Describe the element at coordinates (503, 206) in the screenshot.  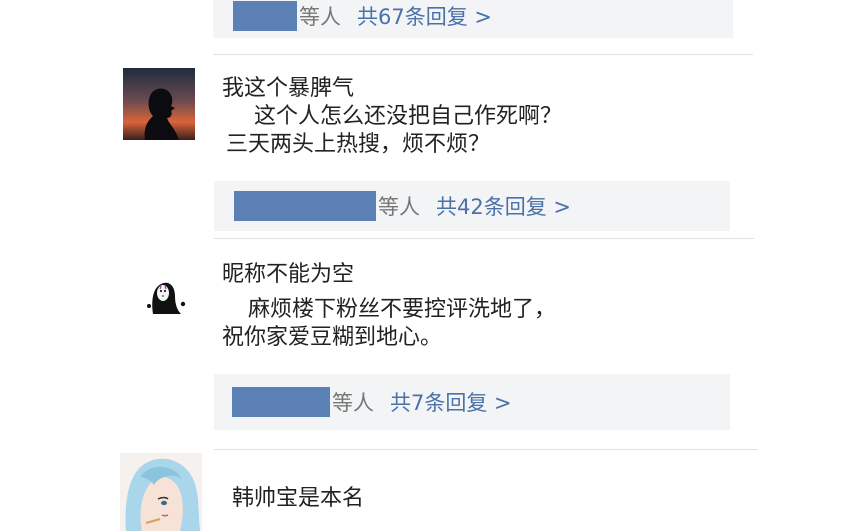
I see `view-replies-link: 共42条回复 >` at that location.